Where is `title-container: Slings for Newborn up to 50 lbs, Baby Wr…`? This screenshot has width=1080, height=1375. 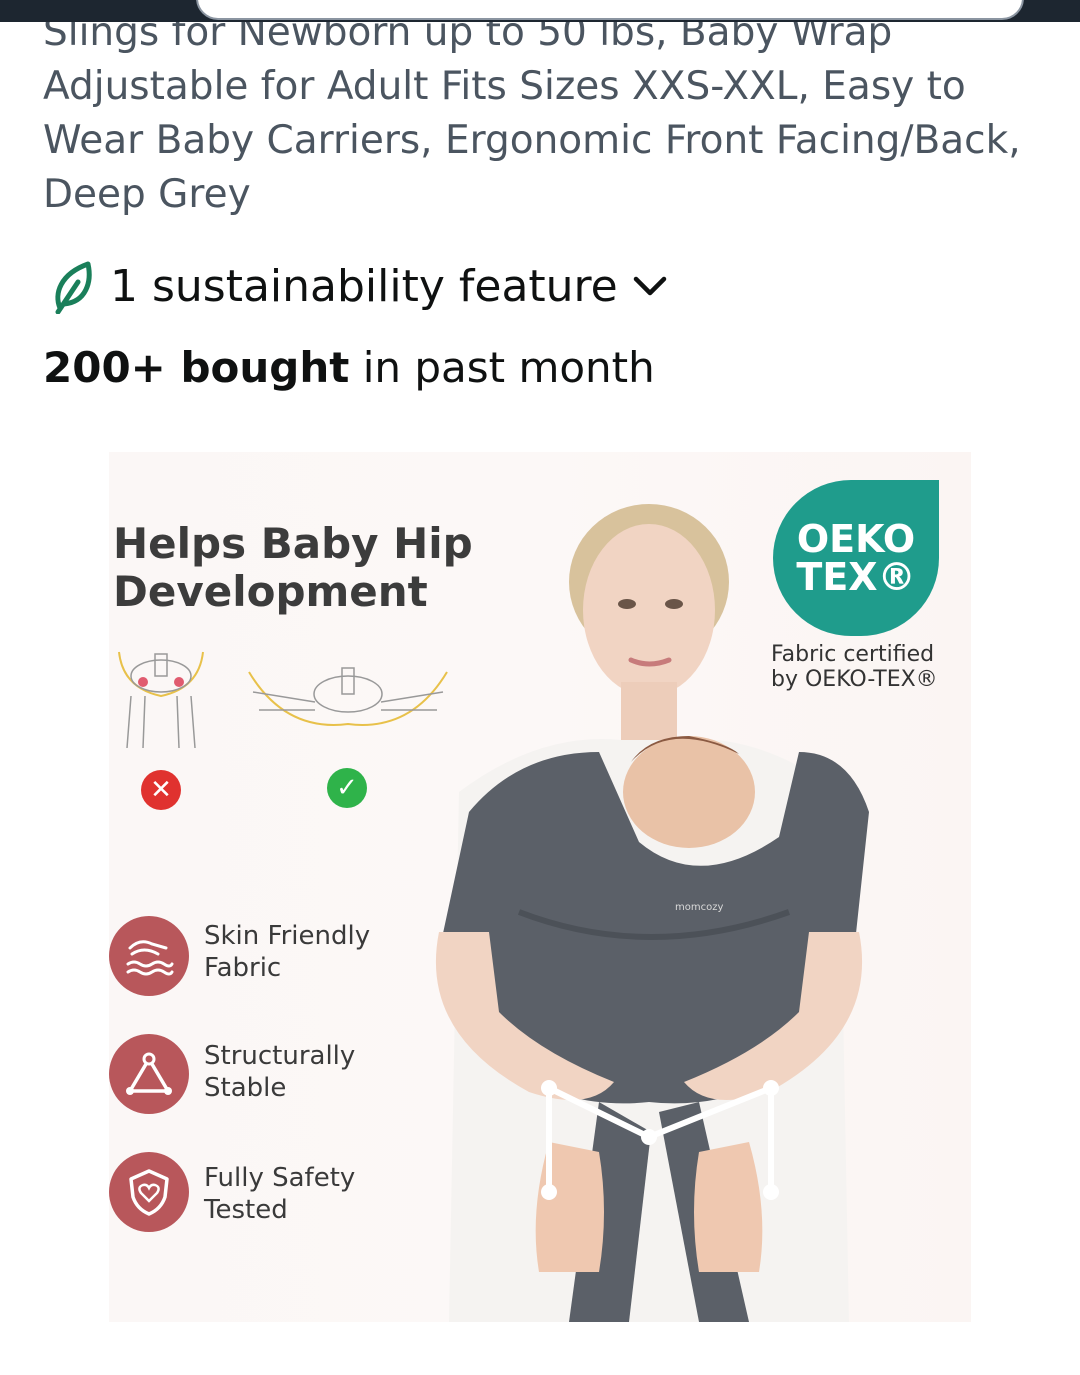
title-container: Slings for Newborn up to 50 lbs, Baby Wr… is located at coordinates (540, 122).